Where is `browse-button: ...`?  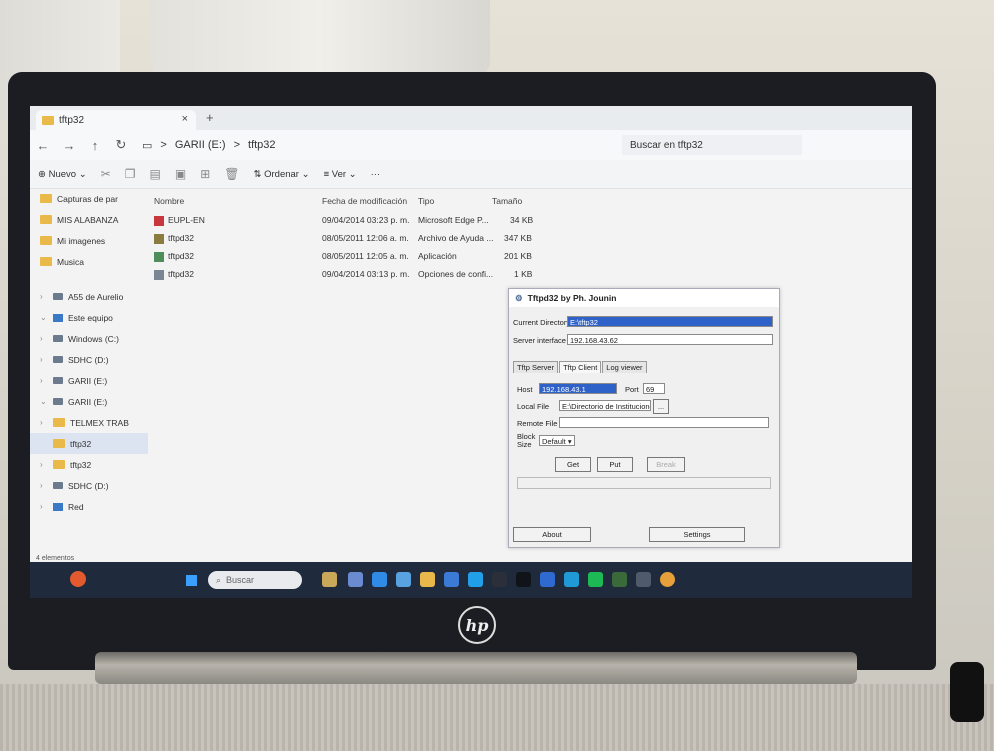
browse-button: ... is located at coordinates (661, 406).